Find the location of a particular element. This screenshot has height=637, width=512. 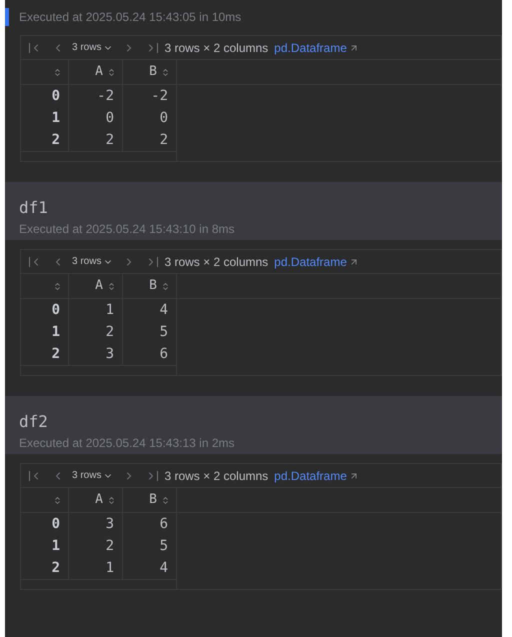

cell-title: df1 is located at coordinates (34, 208).